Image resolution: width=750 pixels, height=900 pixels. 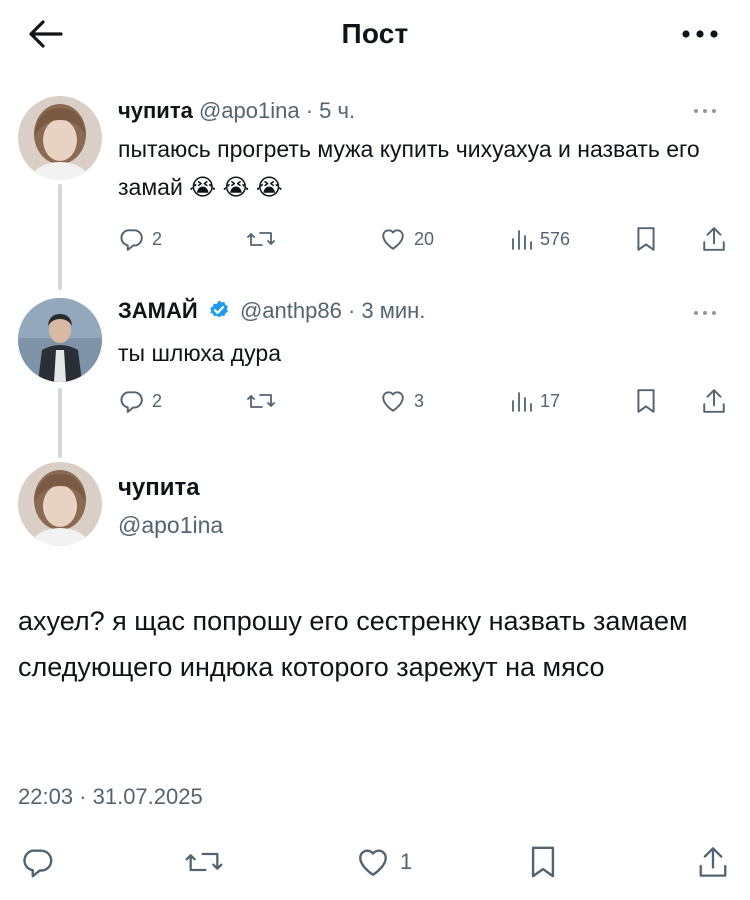 What do you see at coordinates (407, 239) in the screenshot?
I see `like-button: 20` at bounding box center [407, 239].